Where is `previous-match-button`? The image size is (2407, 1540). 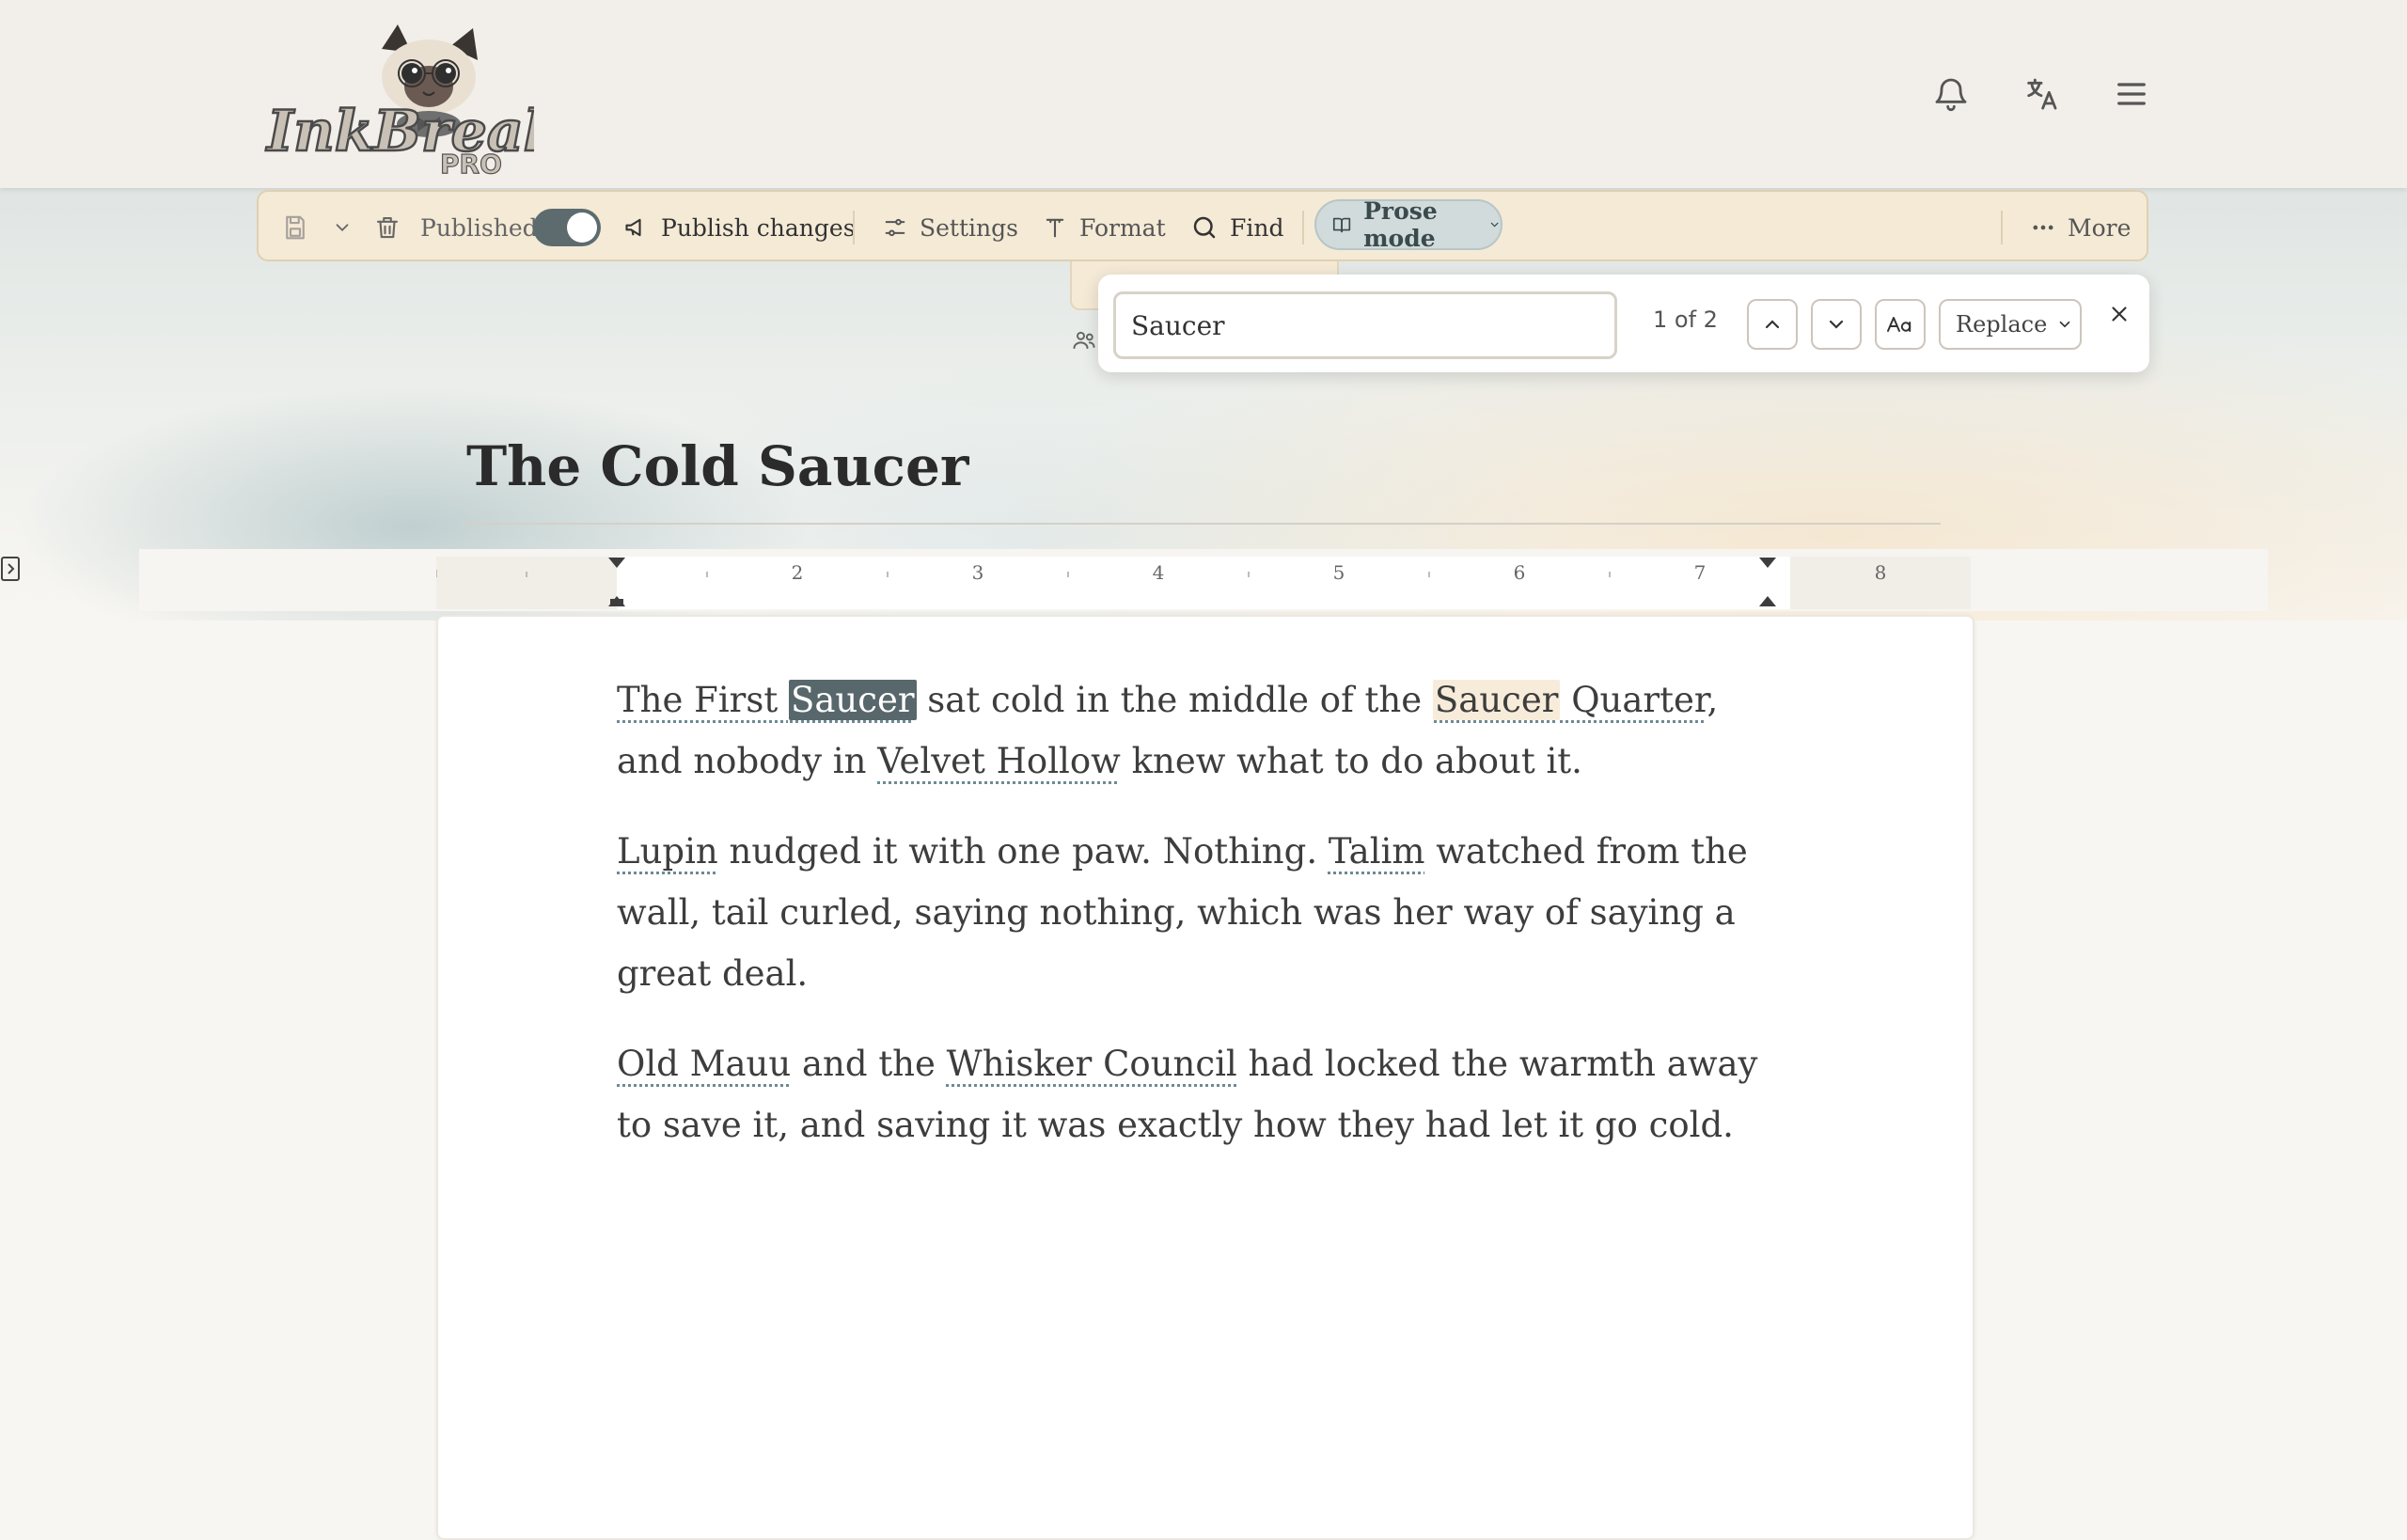 previous-match-button is located at coordinates (1772, 325).